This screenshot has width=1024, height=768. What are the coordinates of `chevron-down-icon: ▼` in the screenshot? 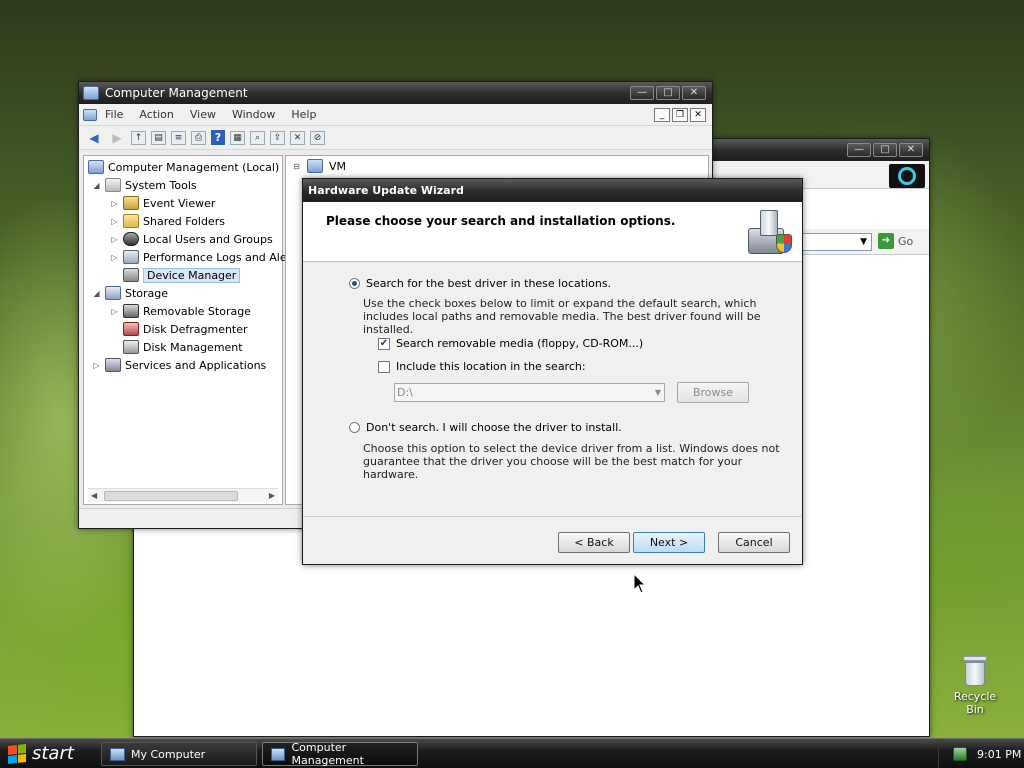 It's located at (658, 392).